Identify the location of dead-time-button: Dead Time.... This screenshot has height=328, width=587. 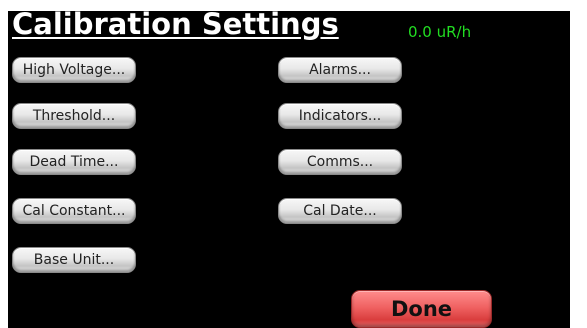
(74, 162).